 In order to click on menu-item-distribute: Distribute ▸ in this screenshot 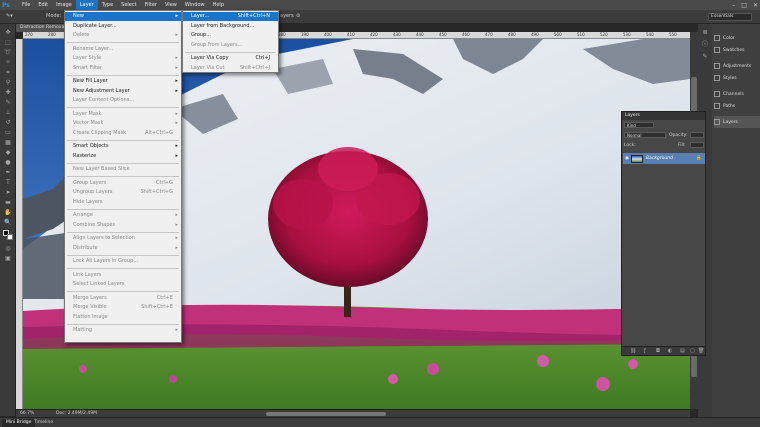, I will do `click(123, 248)`.